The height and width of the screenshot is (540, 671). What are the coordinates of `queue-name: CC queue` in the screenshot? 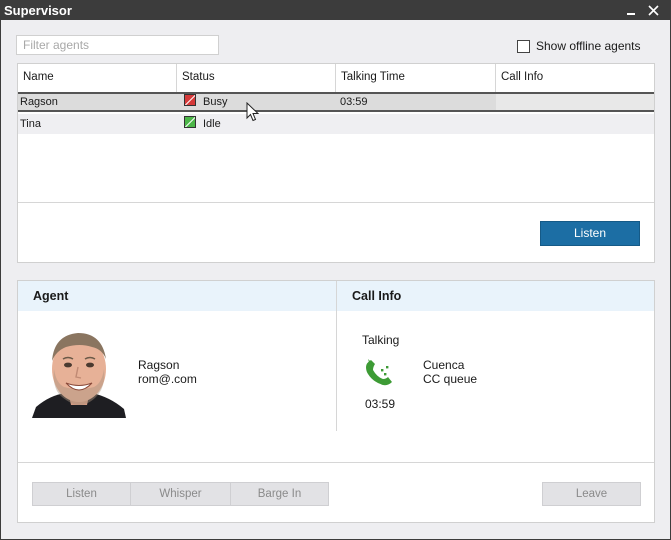 It's located at (450, 379).